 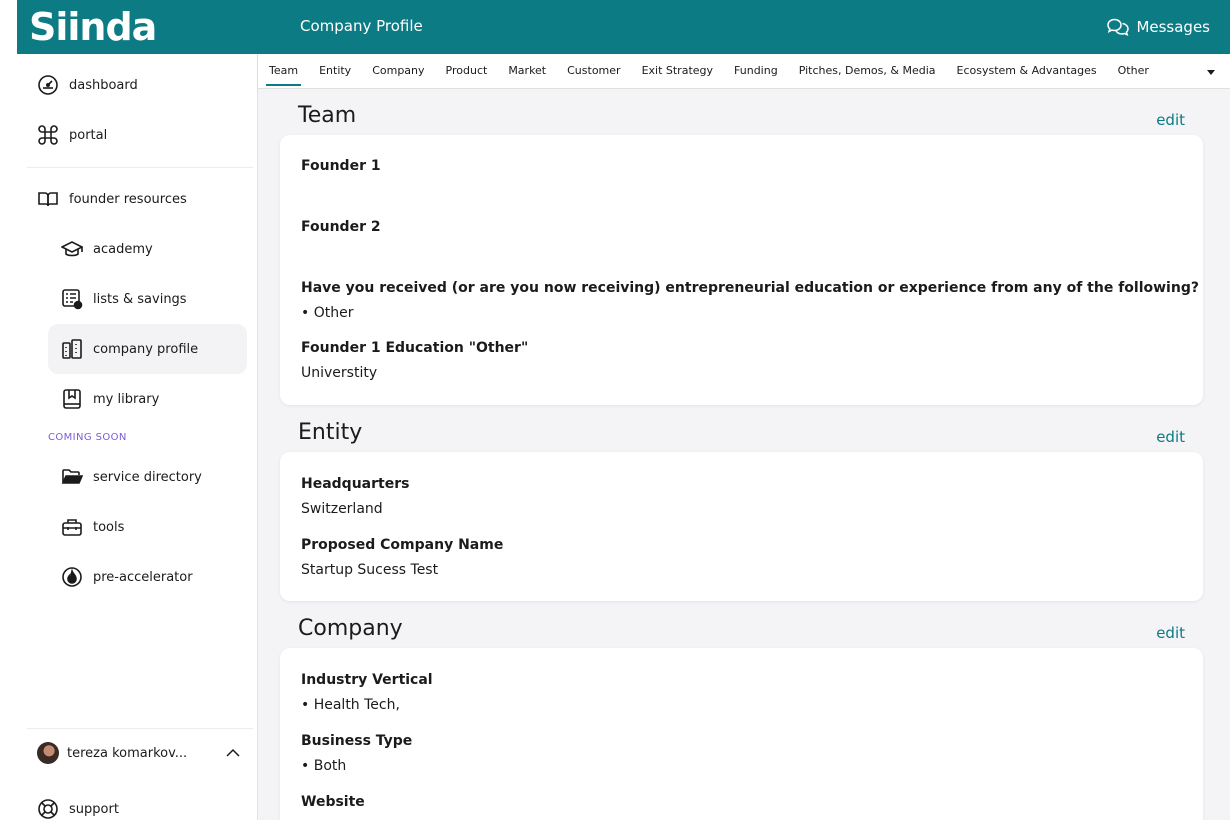 What do you see at coordinates (756, 71) in the screenshot?
I see `tab-funding: Funding` at bounding box center [756, 71].